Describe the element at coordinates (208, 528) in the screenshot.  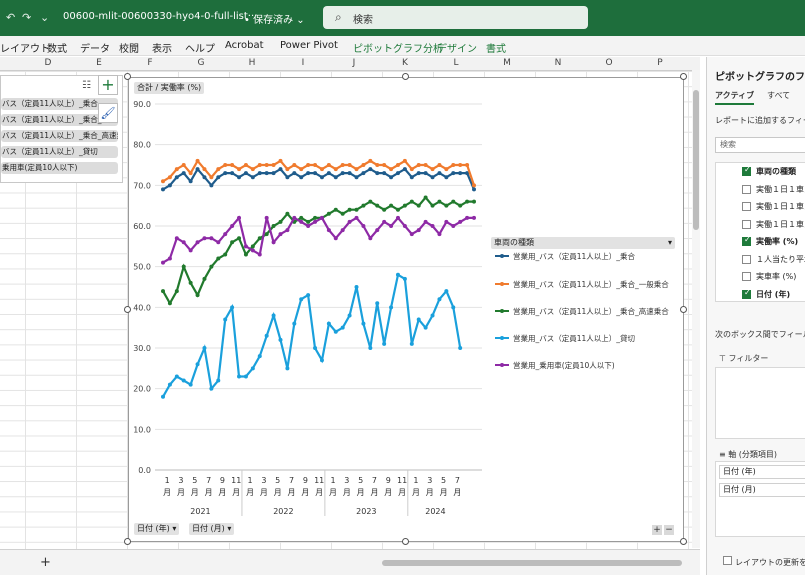
I see `axis-field-month-label: 日付 (月)` at that location.